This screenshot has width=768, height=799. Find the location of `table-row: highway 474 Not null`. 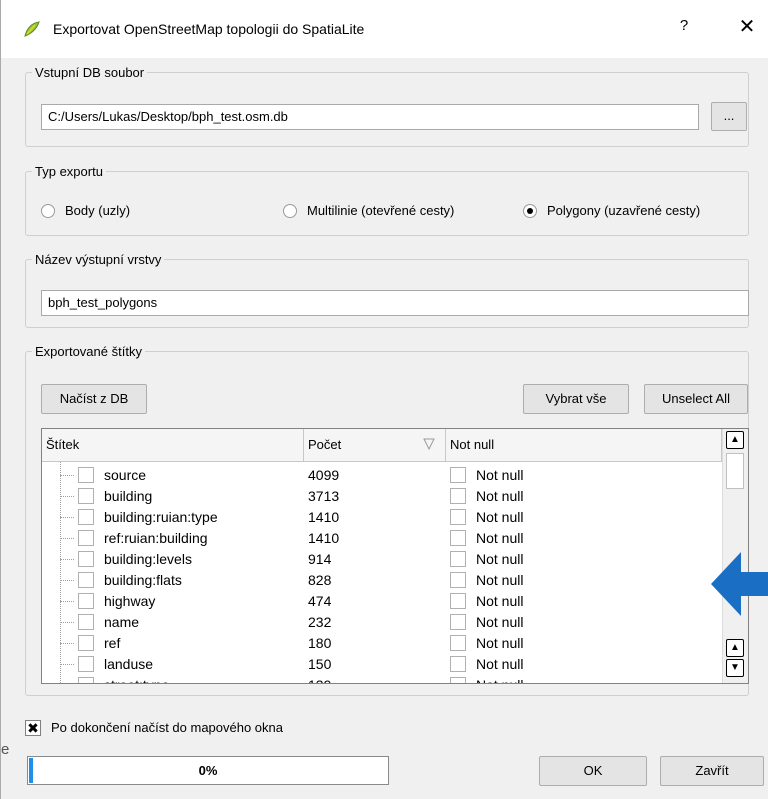

table-row: highway 474 Not null is located at coordinates (382, 601).